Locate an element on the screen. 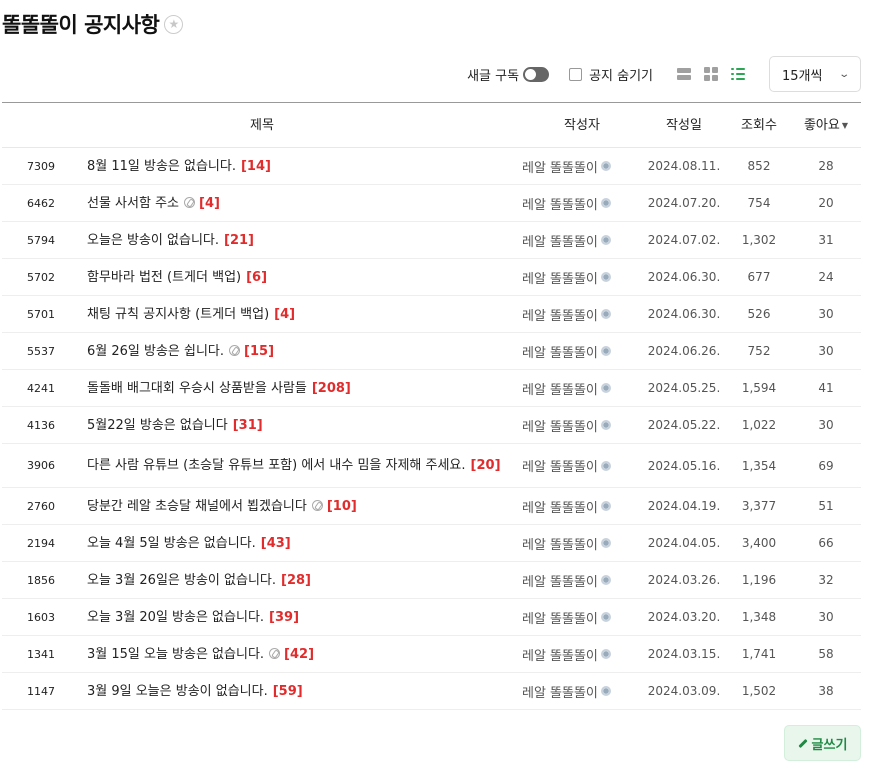 The width and height of the screenshot is (870, 765). new-post-subscribe-toggle is located at coordinates (536, 74).